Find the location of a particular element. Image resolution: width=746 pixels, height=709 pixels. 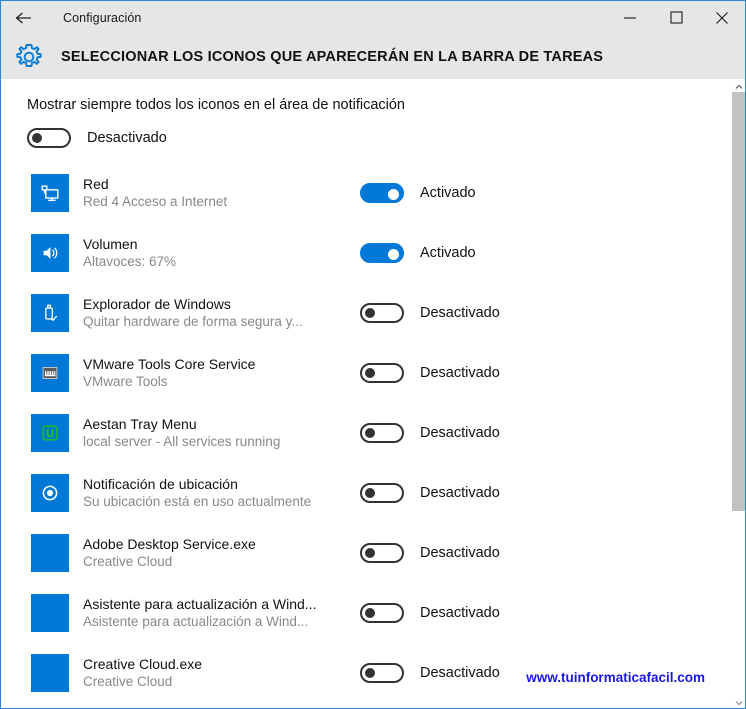

list-item-name: Red is located at coordinates (96, 184).